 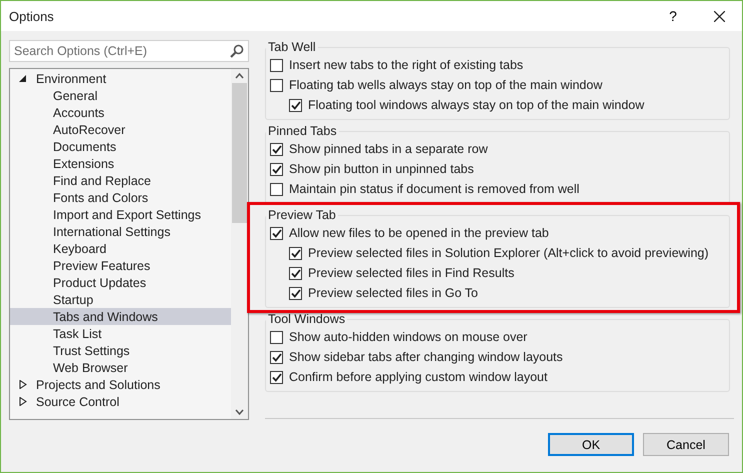 What do you see at coordinates (120, 316) in the screenshot?
I see `tree-item: Tabs and Windows` at bounding box center [120, 316].